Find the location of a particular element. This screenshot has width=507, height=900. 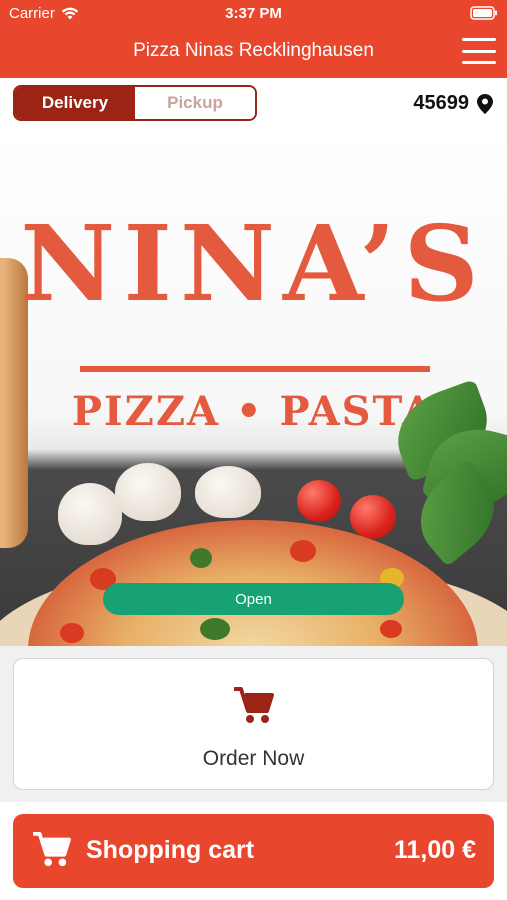

pickup-tab: Pickup is located at coordinates (195, 103).